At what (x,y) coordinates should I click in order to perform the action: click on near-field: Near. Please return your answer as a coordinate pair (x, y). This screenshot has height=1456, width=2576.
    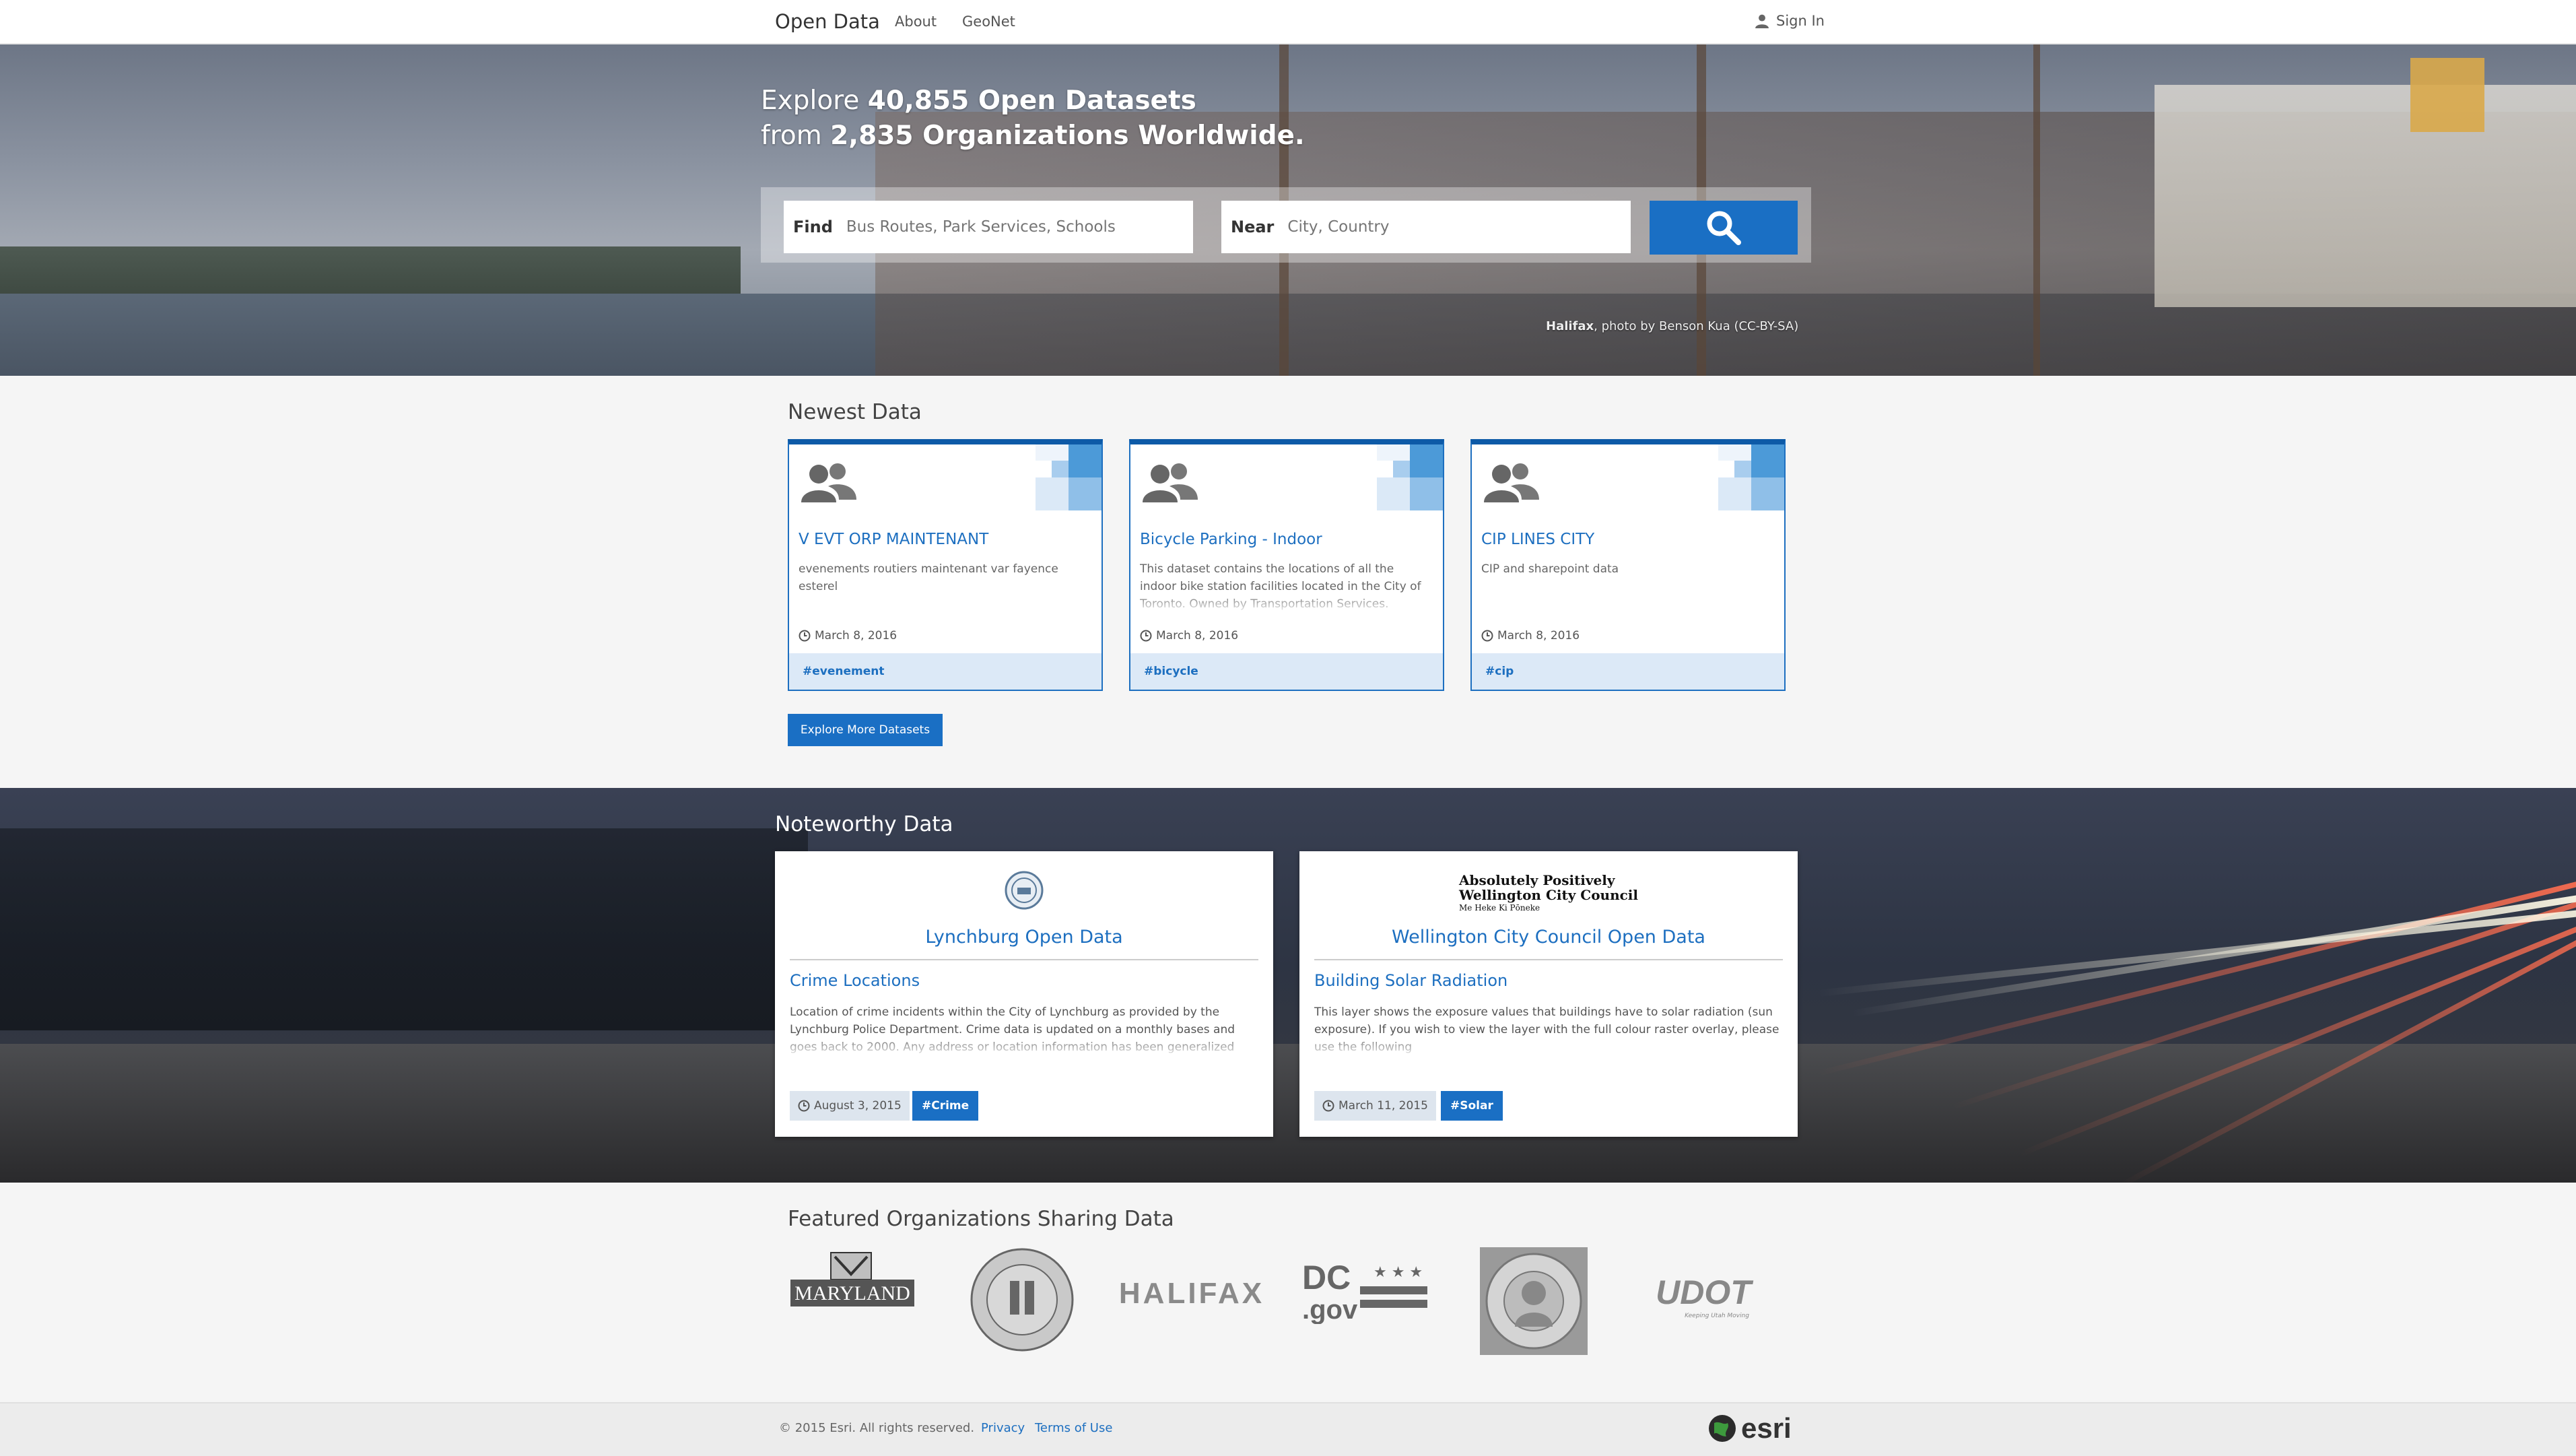
    Looking at the image, I should click on (1426, 227).